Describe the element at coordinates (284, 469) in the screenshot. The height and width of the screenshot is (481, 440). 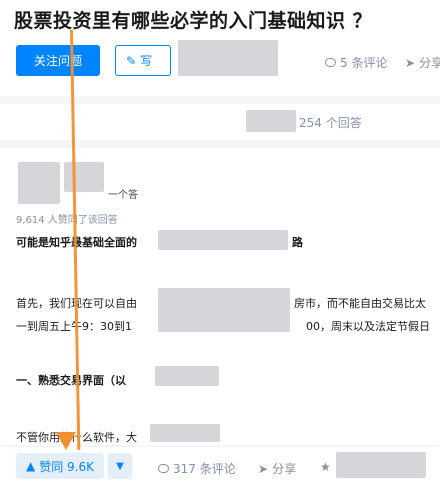
I see `answer-share-label: 分享` at that location.